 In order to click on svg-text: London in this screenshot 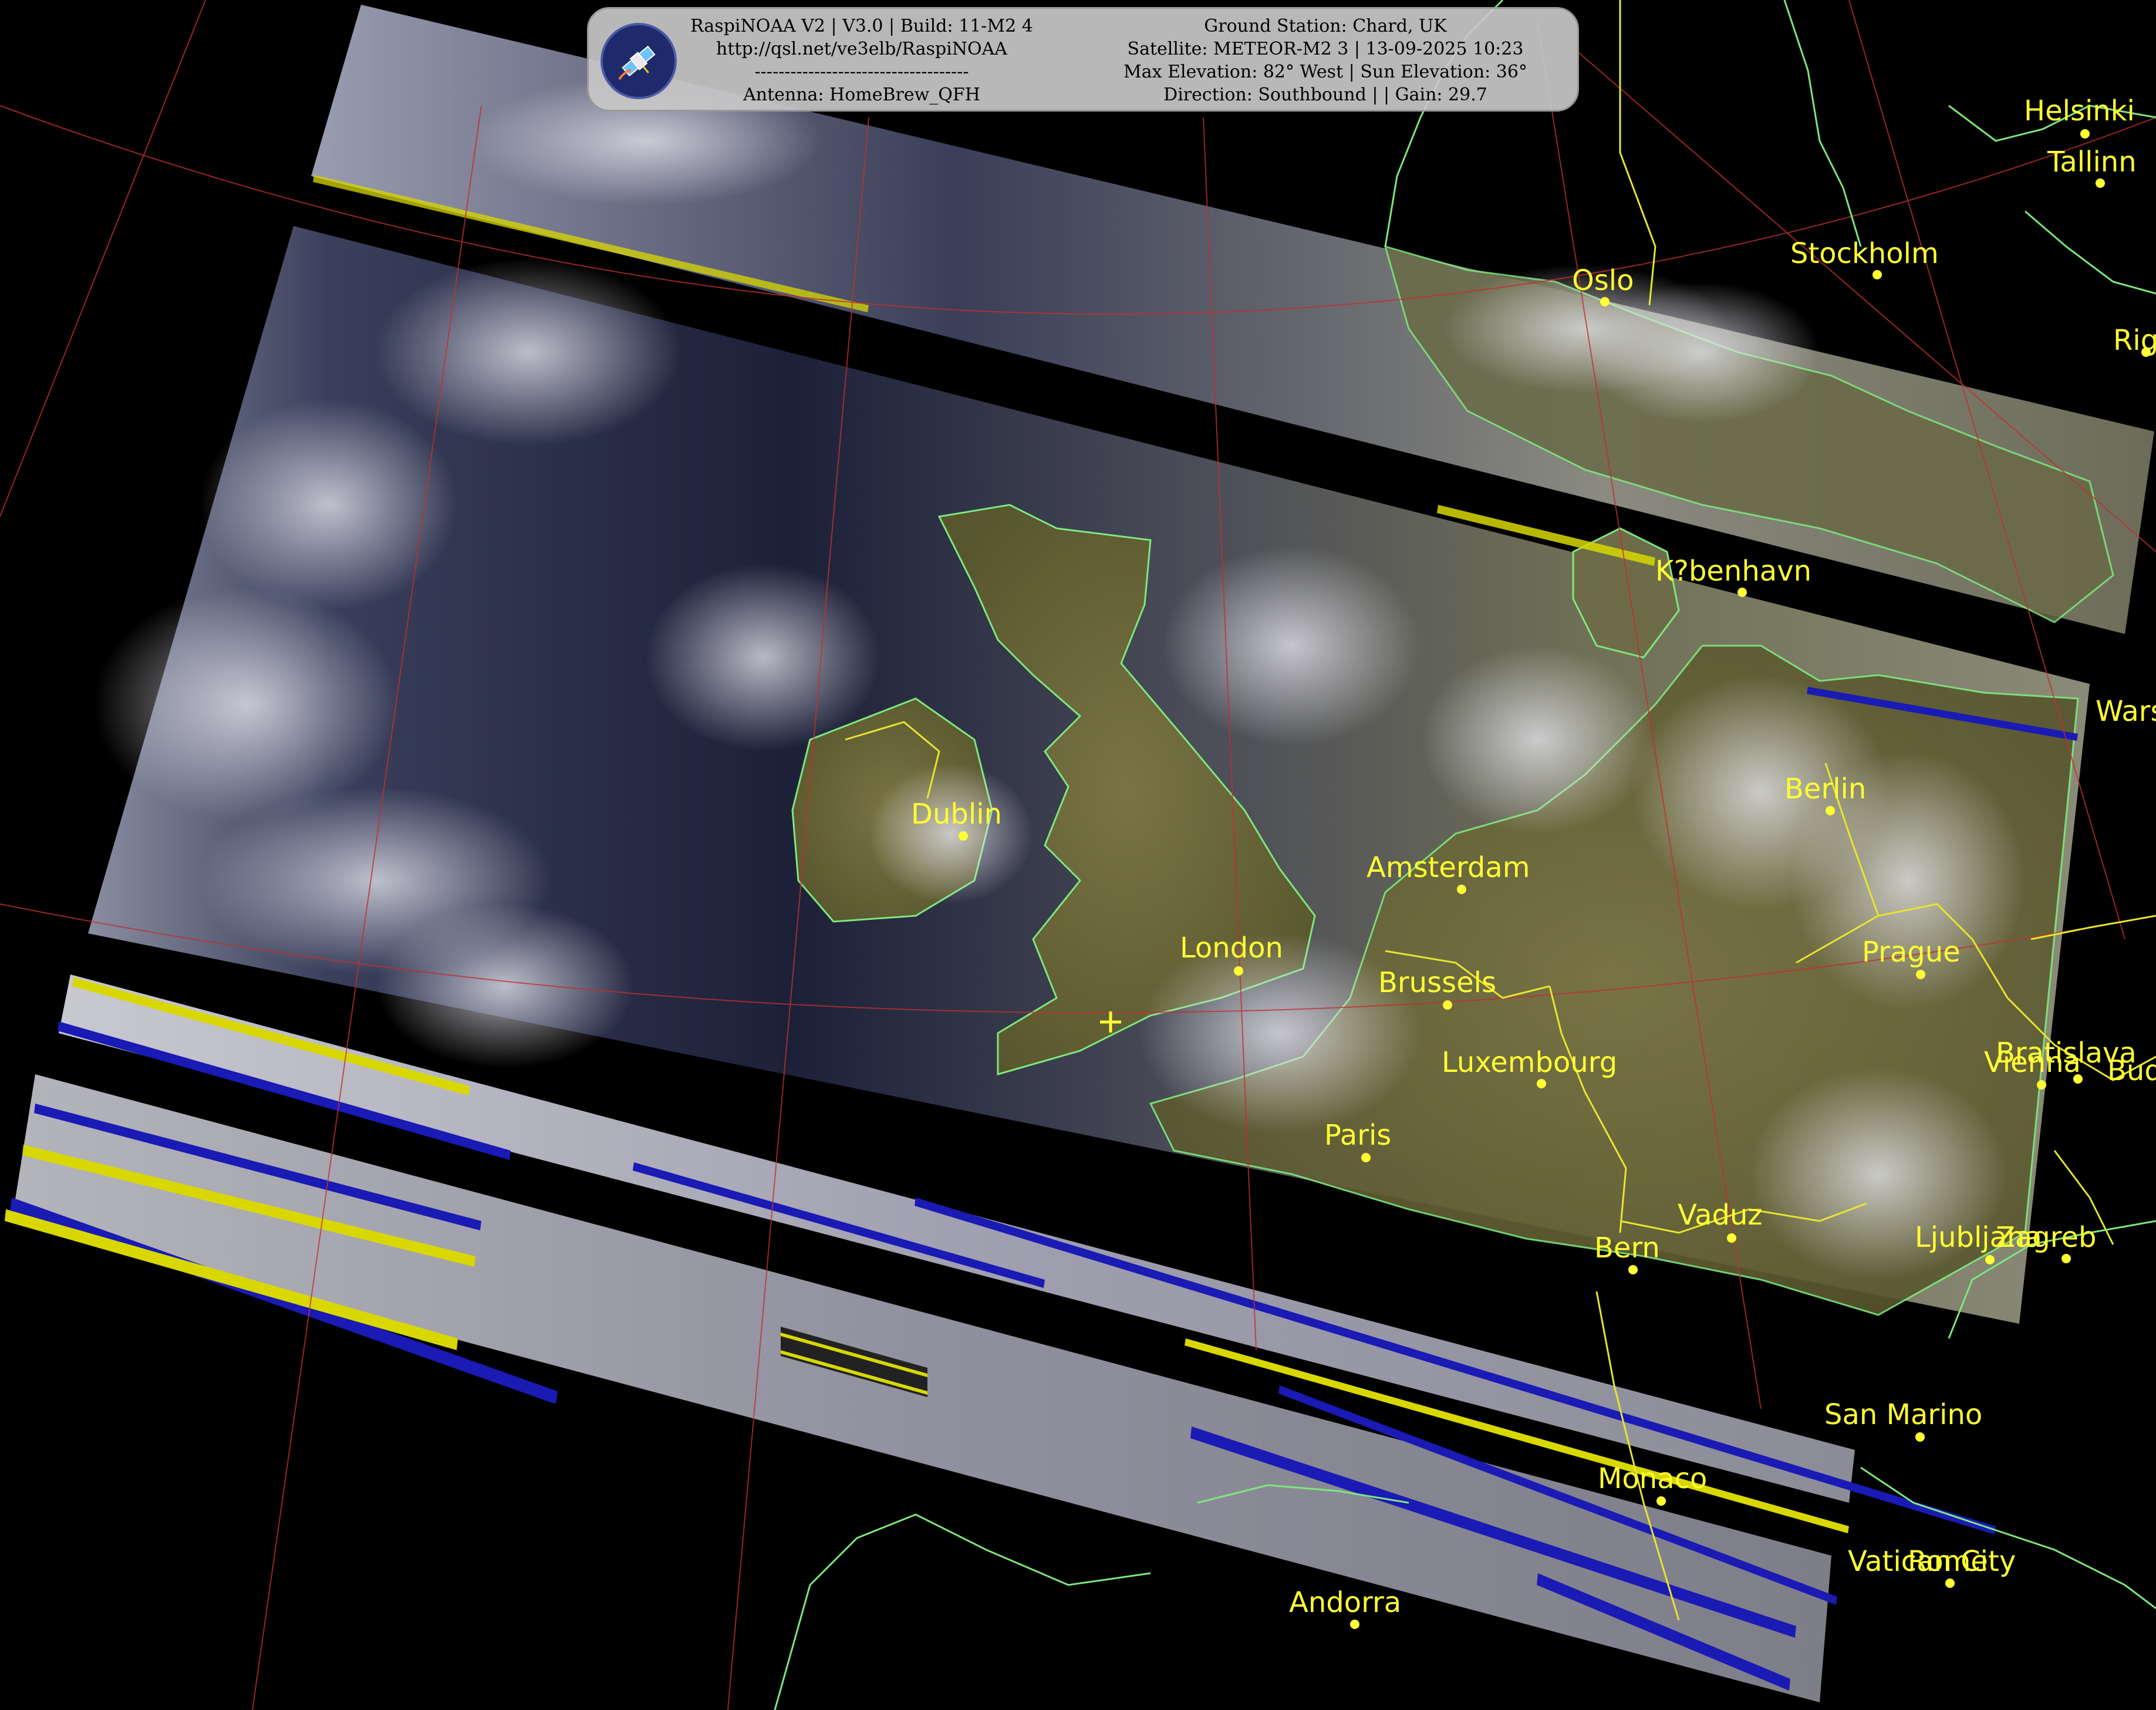, I will do `click(1231, 948)`.